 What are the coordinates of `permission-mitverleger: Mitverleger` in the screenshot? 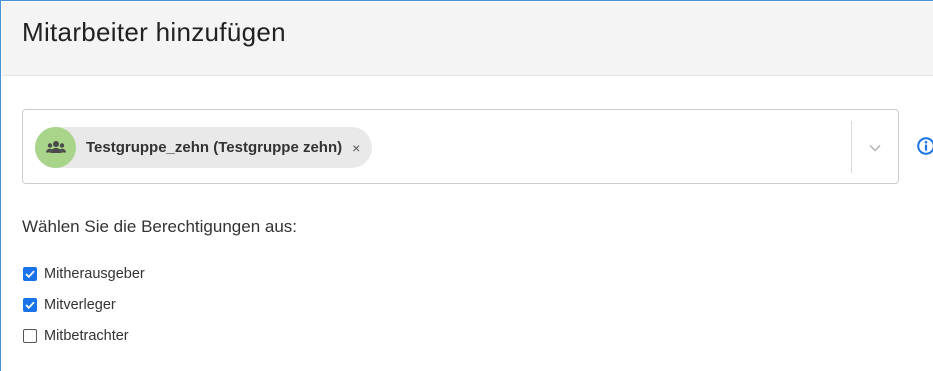 It's located at (69, 305).